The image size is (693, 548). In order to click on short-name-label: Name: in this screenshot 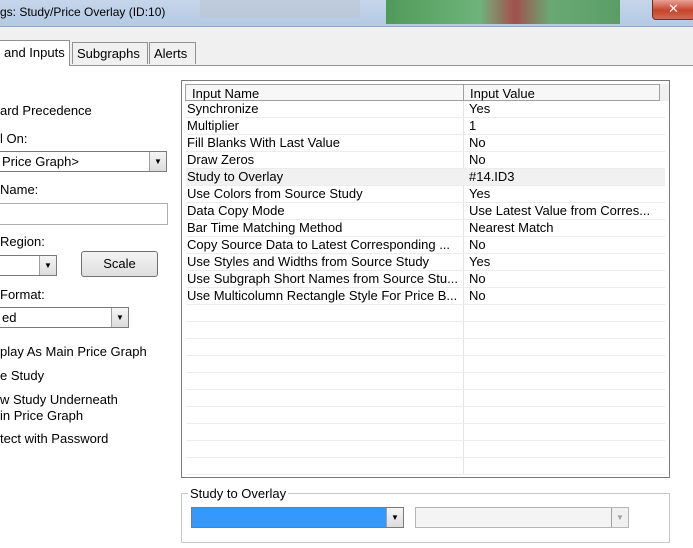, I will do `click(19, 189)`.